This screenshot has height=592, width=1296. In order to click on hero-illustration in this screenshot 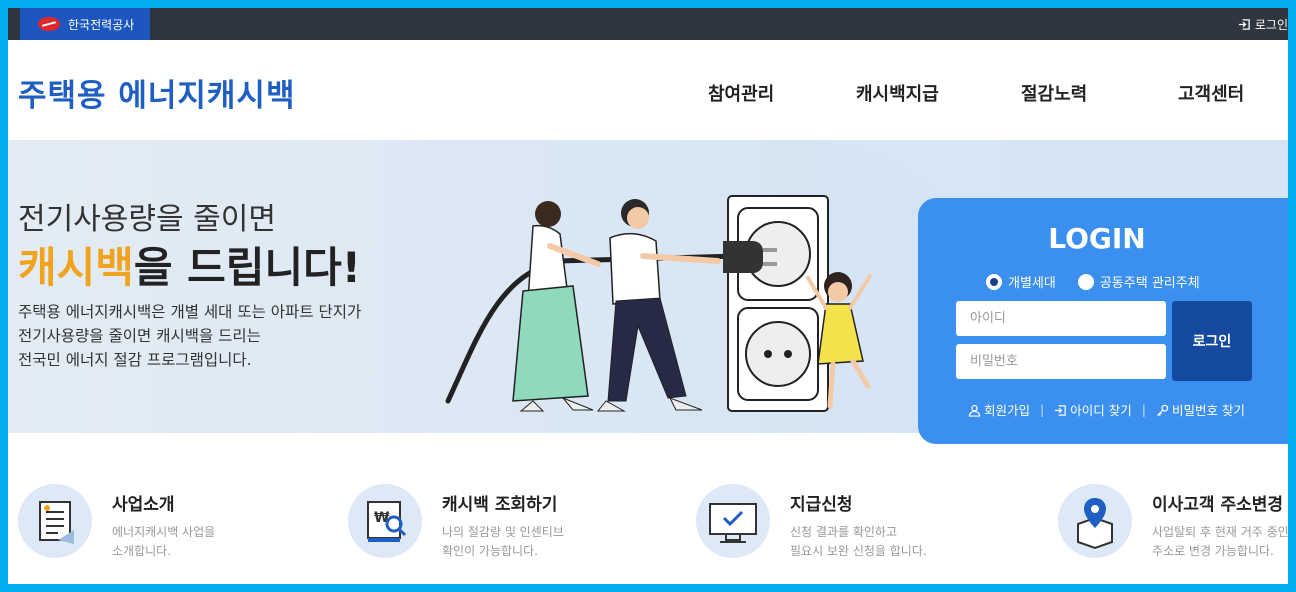, I will do `click(658, 303)`.